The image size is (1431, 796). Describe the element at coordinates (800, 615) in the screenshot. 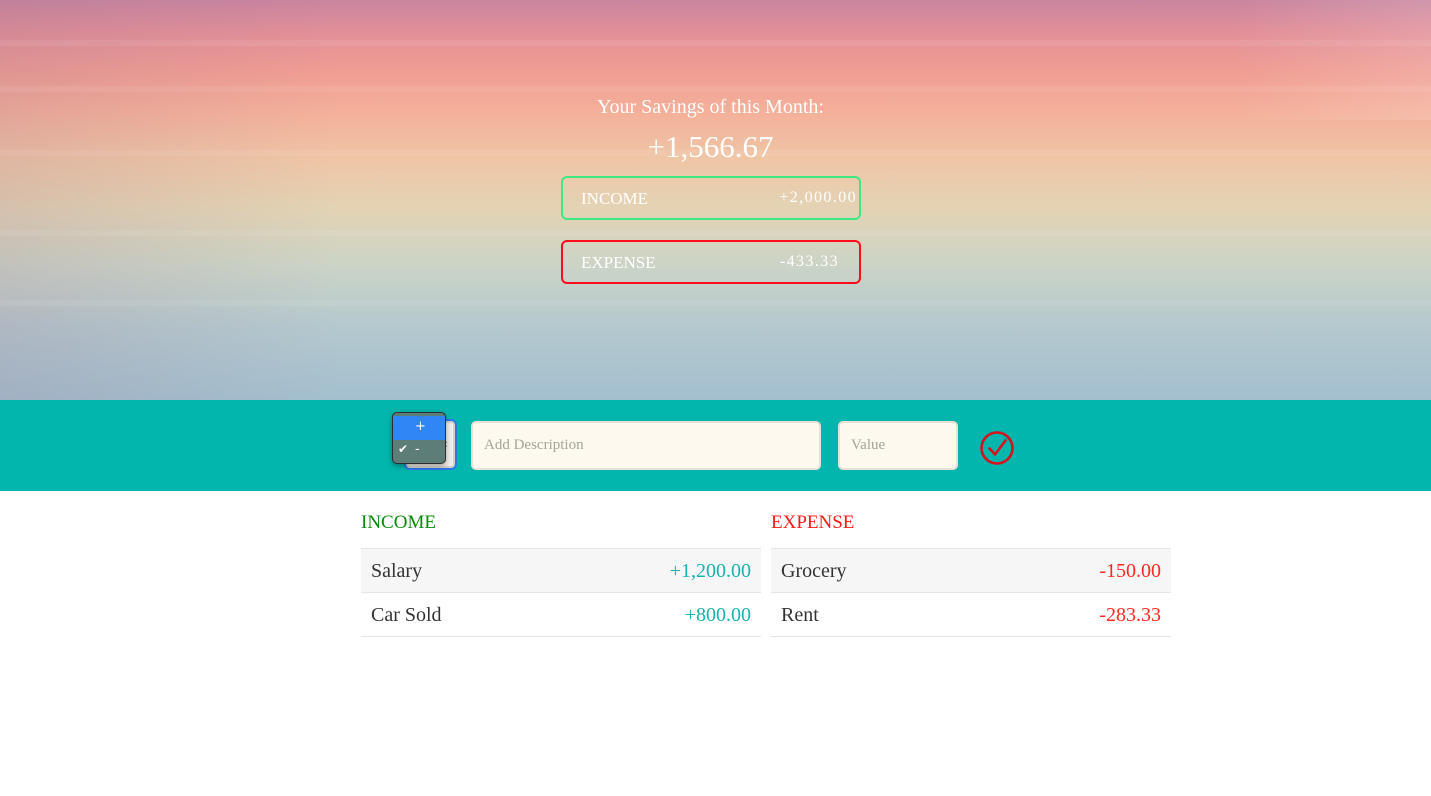

I see `expense-item-description: Rent` at that location.